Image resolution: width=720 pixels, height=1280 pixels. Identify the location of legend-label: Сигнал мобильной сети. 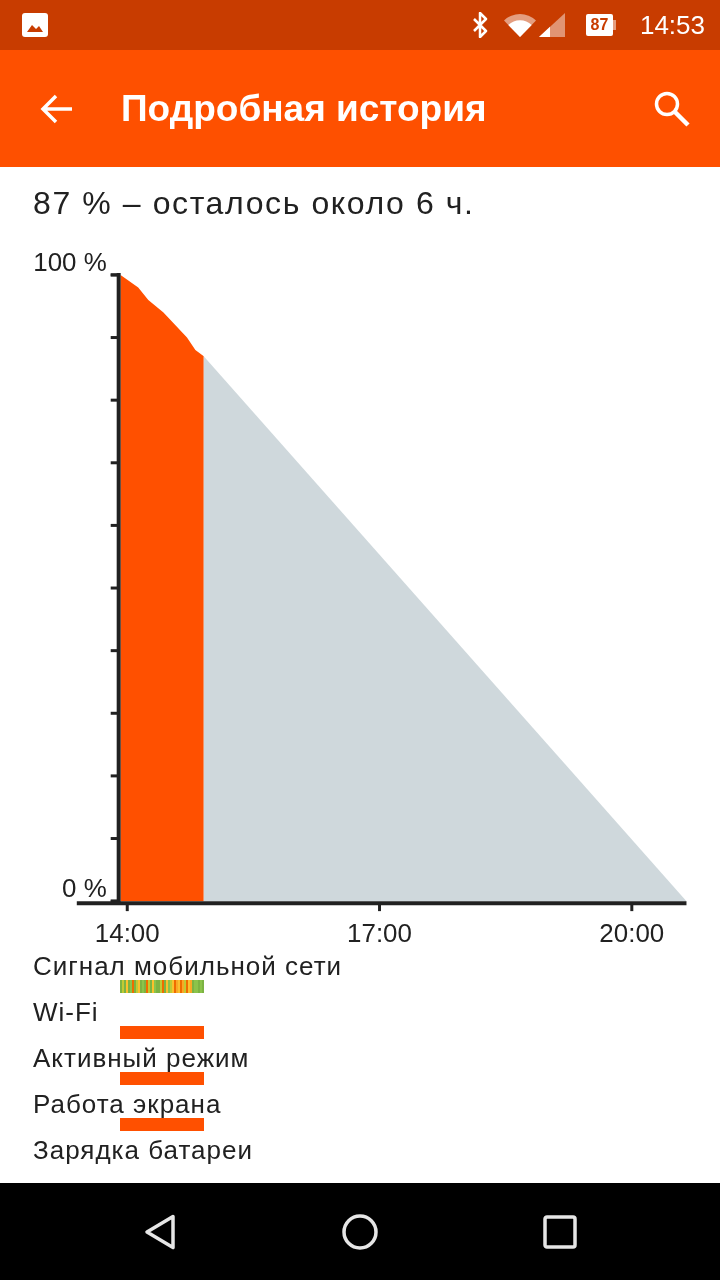
(188, 966).